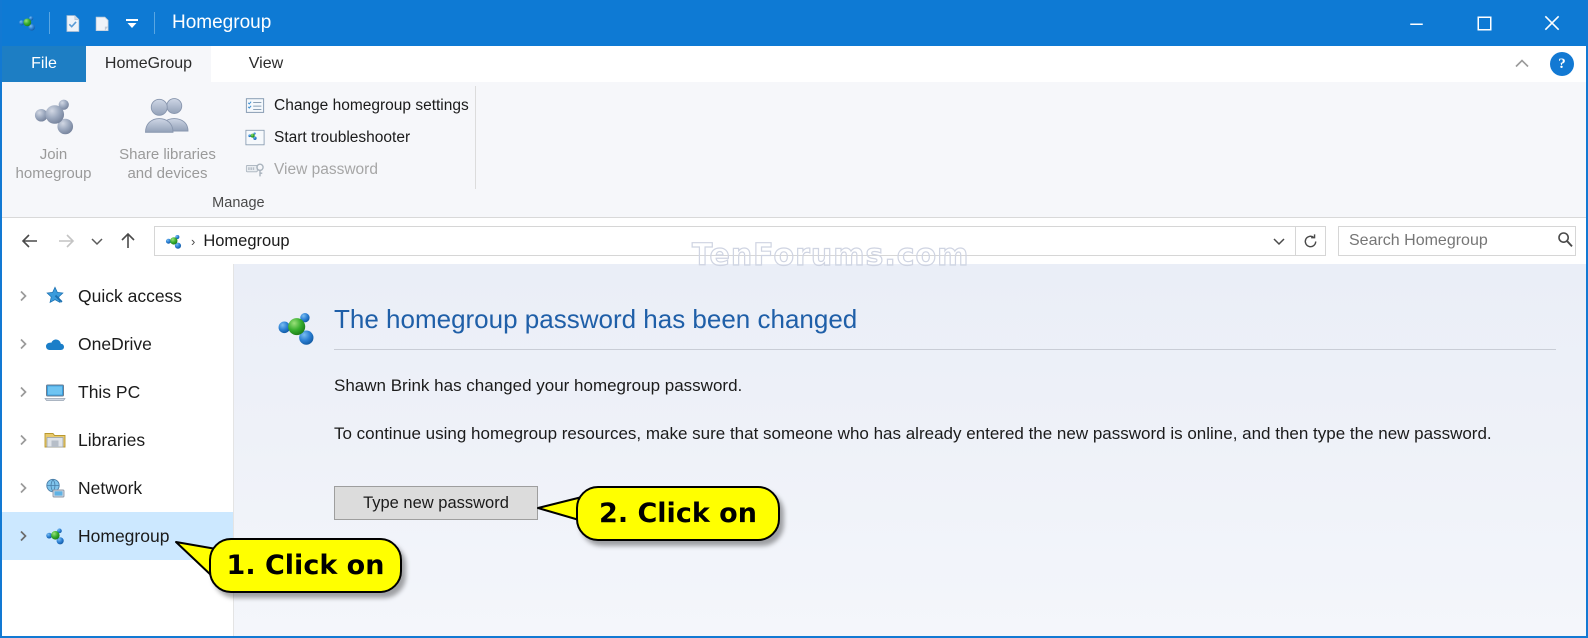 This screenshot has width=1588, height=638. I want to click on ribbon-tab-bar-actions: ?, so click(1547, 64).